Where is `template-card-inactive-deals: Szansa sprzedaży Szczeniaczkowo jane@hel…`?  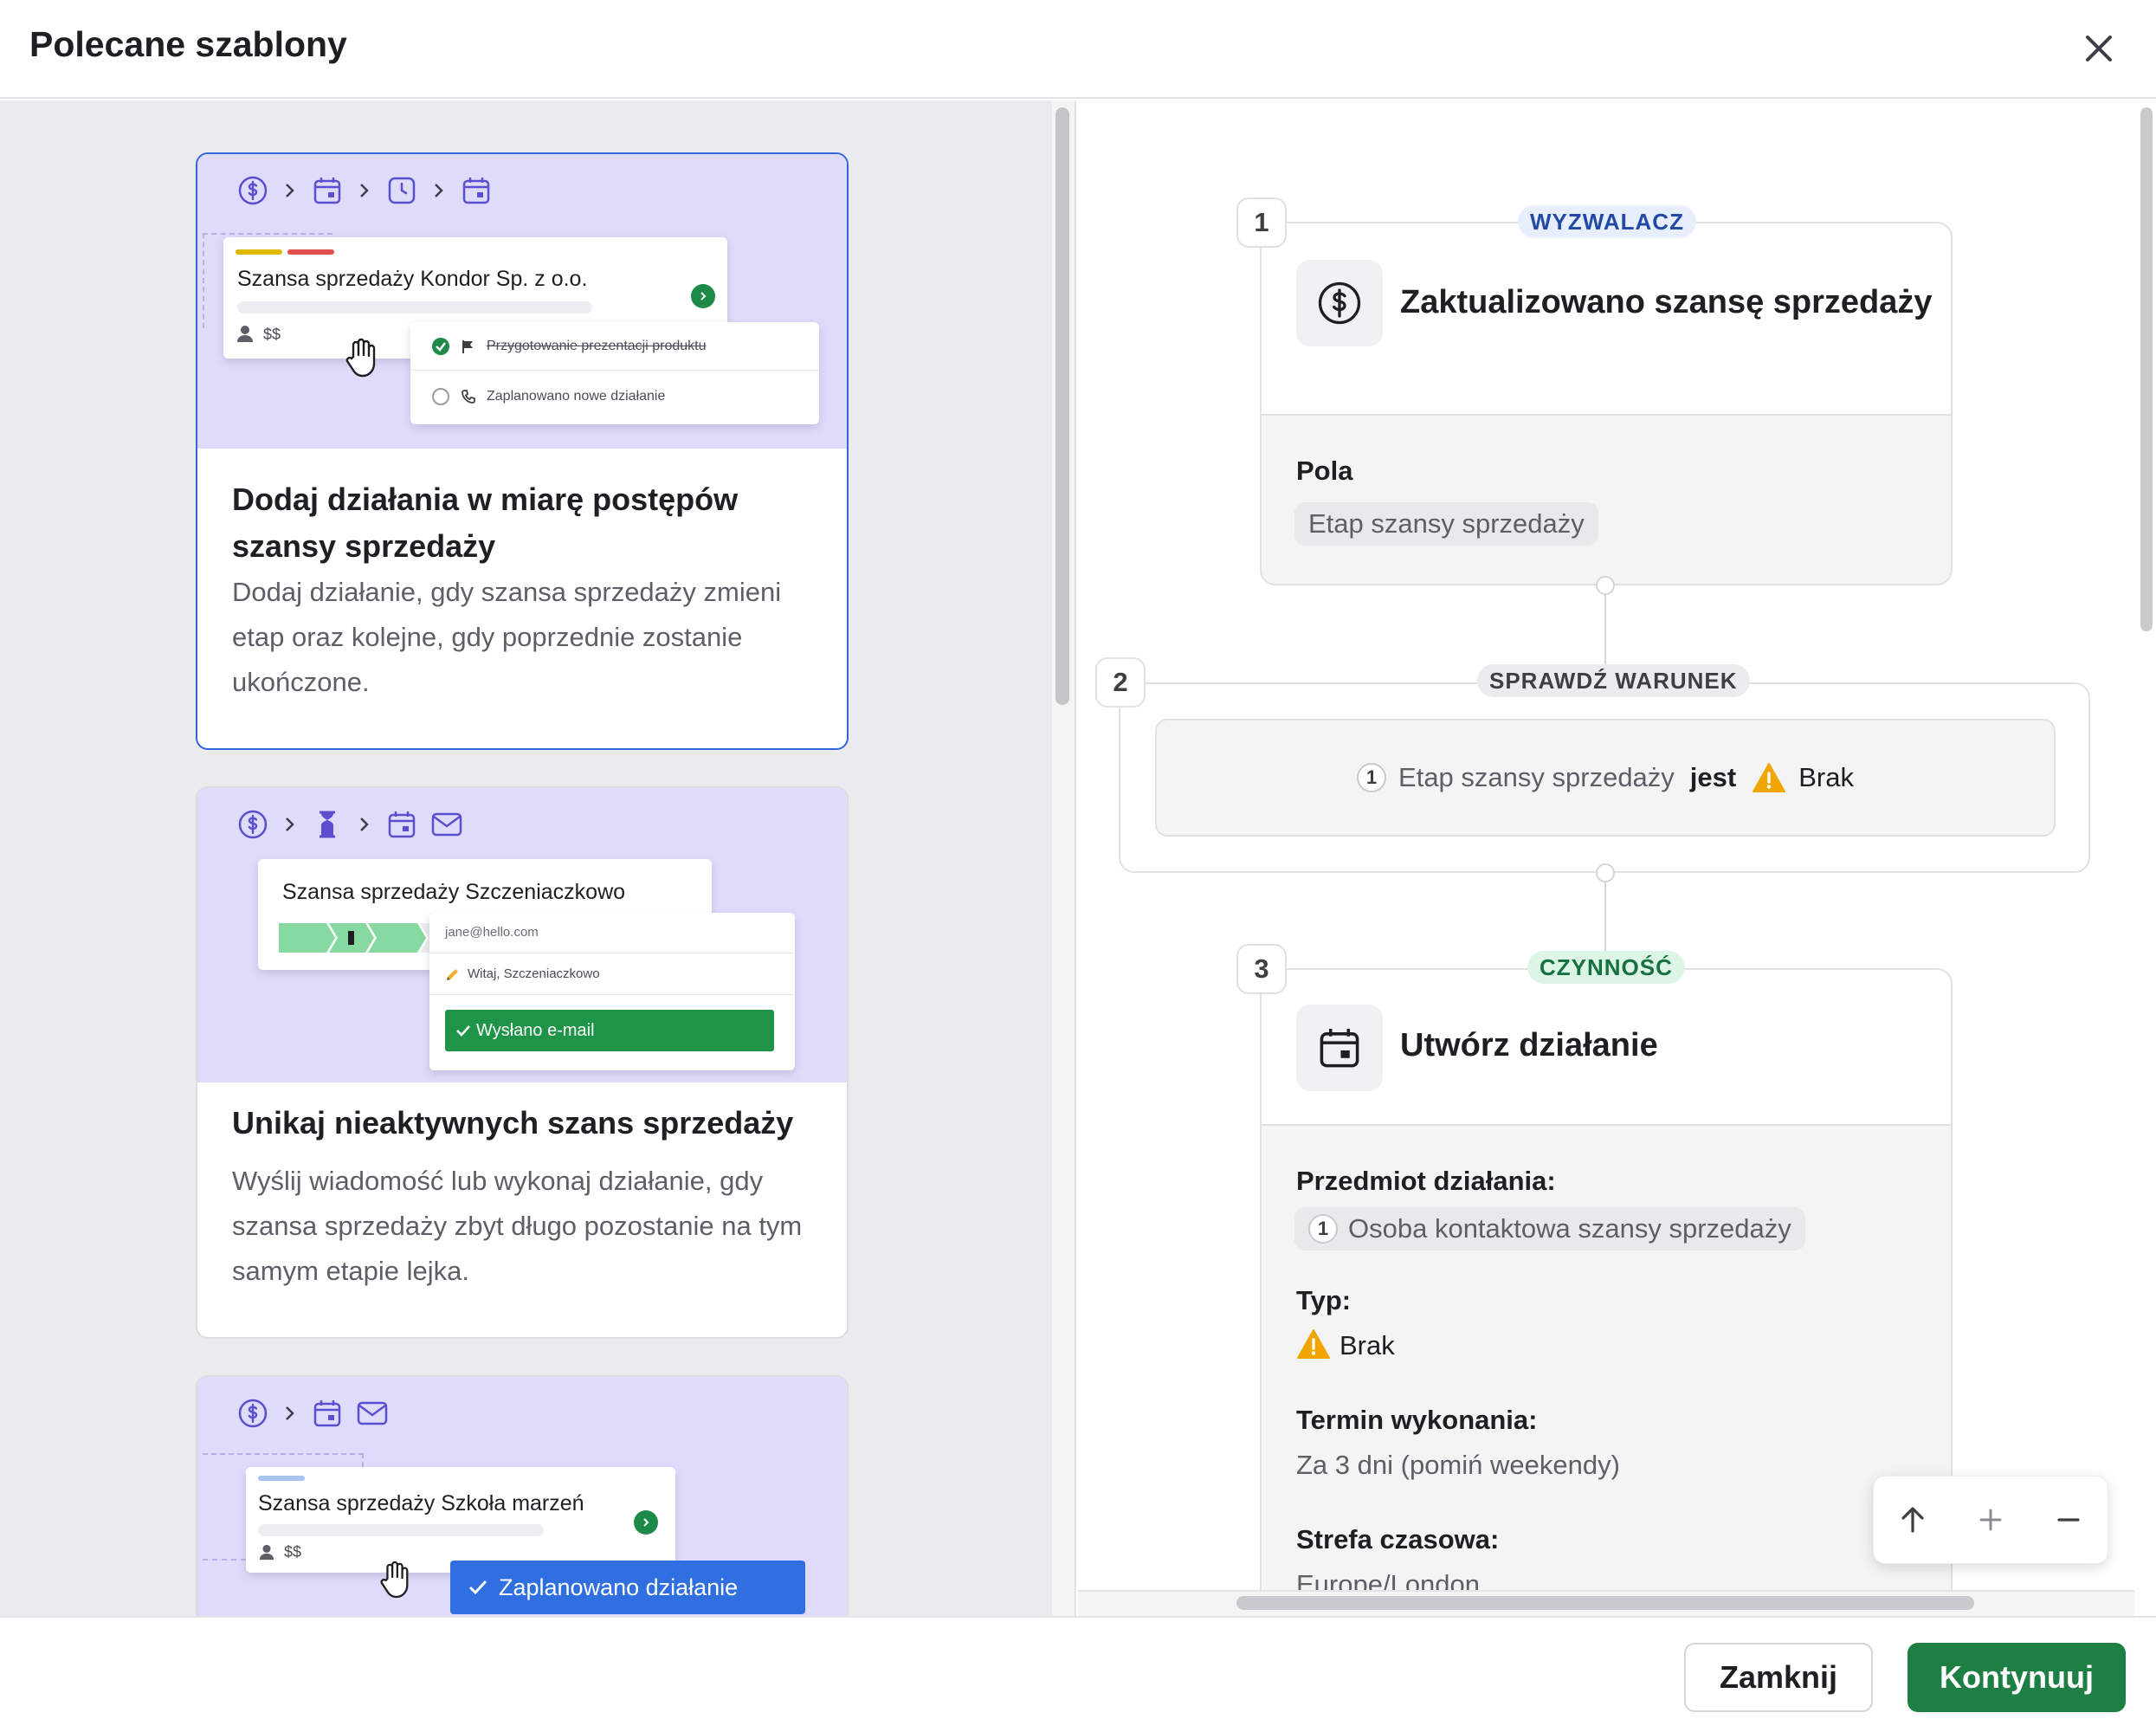 template-card-inactive-deals: Szansa sprzedaży Szczeniaczkowo jane@hel… is located at coordinates (522, 1062).